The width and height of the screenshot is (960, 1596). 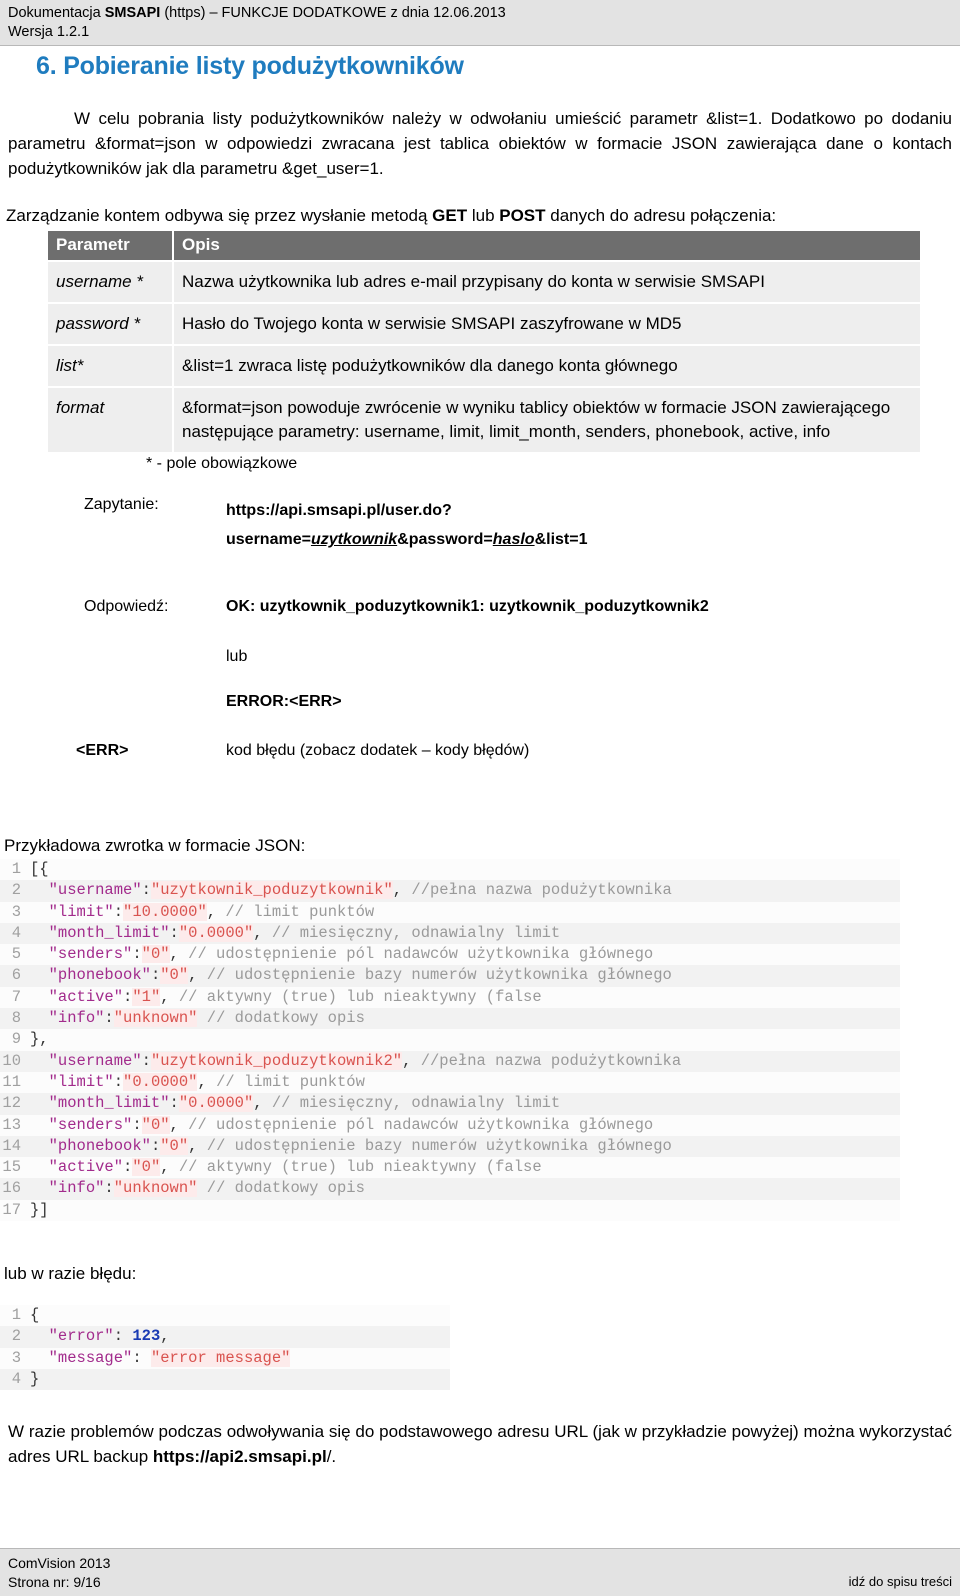 What do you see at coordinates (102, 750) in the screenshot?
I see `err-token-label: <ERR>` at bounding box center [102, 750].